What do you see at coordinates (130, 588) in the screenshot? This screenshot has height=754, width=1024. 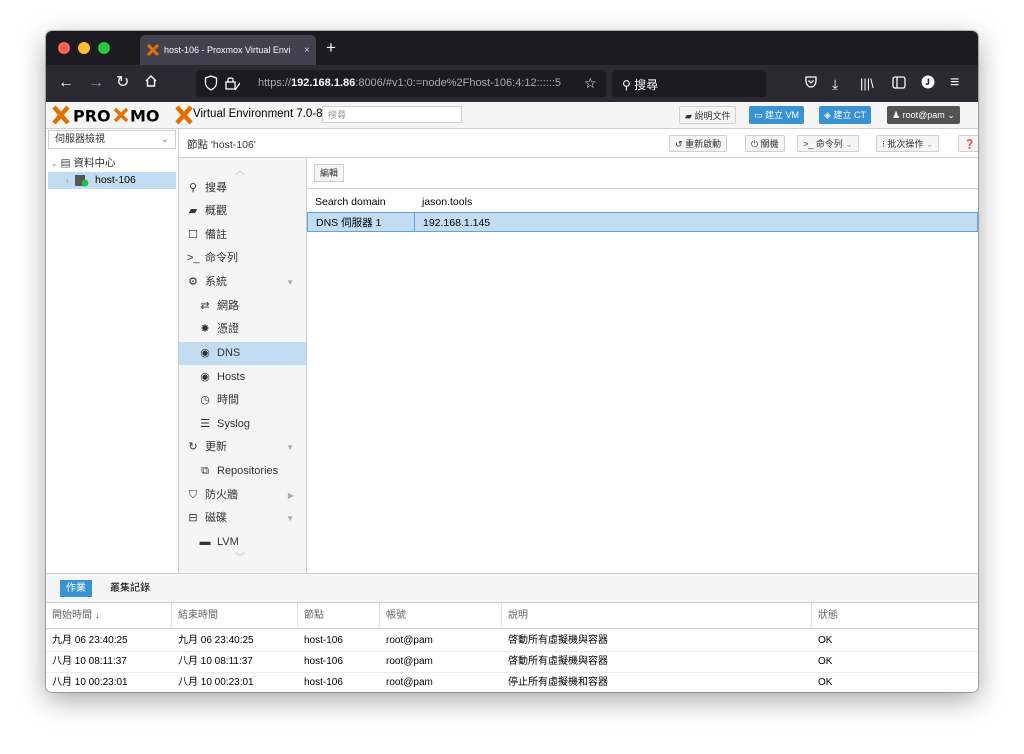 I see `tab-cluster-log: 叢集記錄` at bounding box center [130, 588].